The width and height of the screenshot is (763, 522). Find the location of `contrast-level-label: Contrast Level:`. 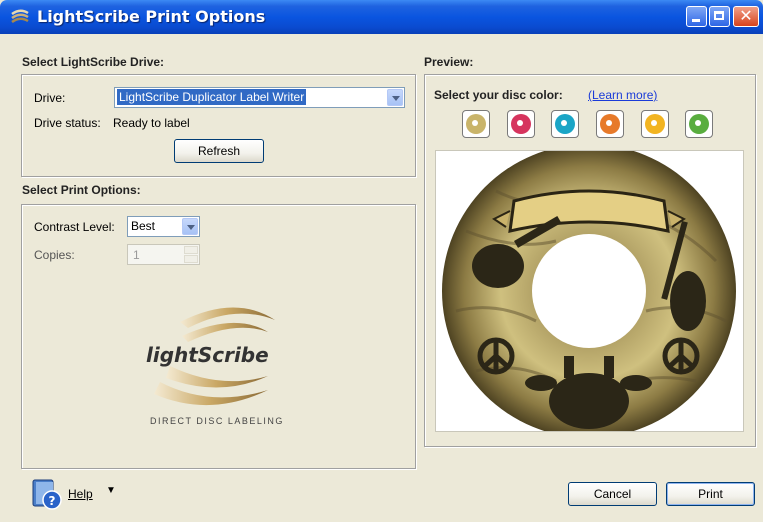

contrast-level-label: Contrast Level: is located at coordinates (74, 227).